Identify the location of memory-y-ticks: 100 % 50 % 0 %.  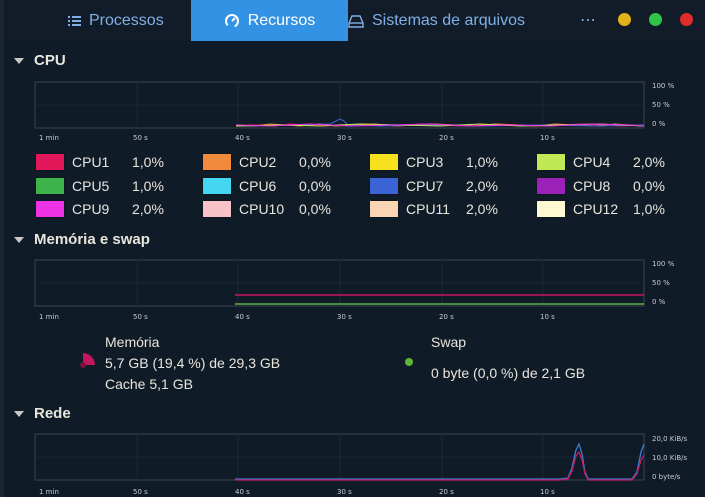
(663, 283).